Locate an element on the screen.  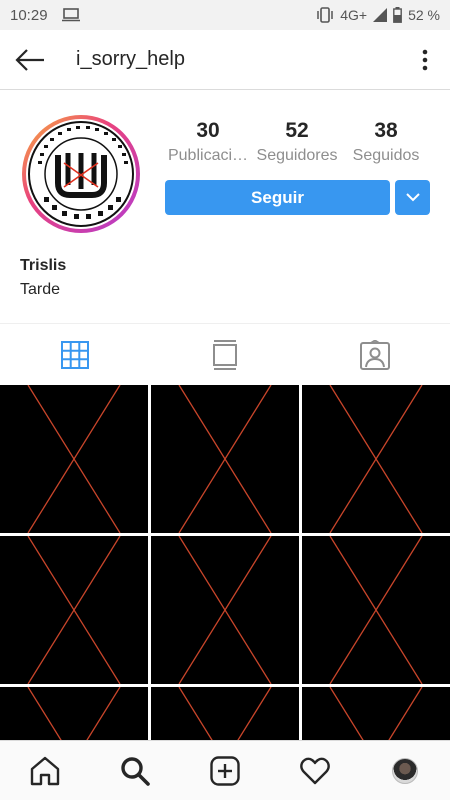
more-vertical-icon is located at coordinates (425, 59).